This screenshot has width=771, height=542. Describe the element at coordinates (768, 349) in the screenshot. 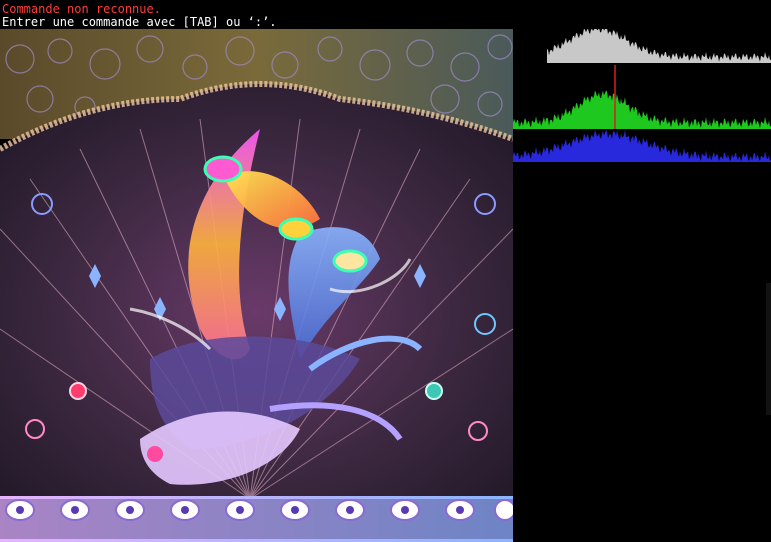

I see `scroll-edge` at that location.